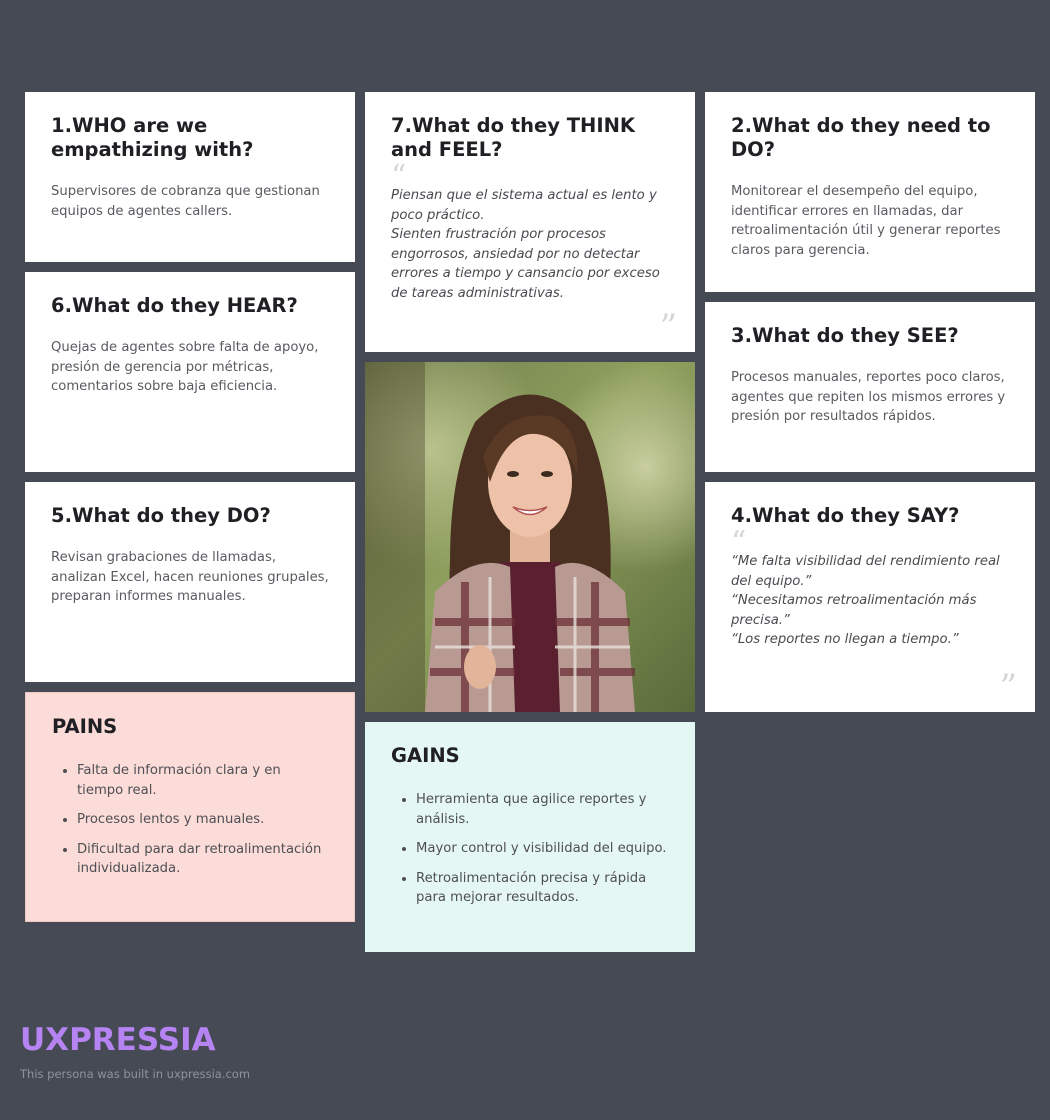 This screenshot has width=1050, height=1120. I want to click on uxpressia-logo: UXPRESSIA, so click(118, 1040).